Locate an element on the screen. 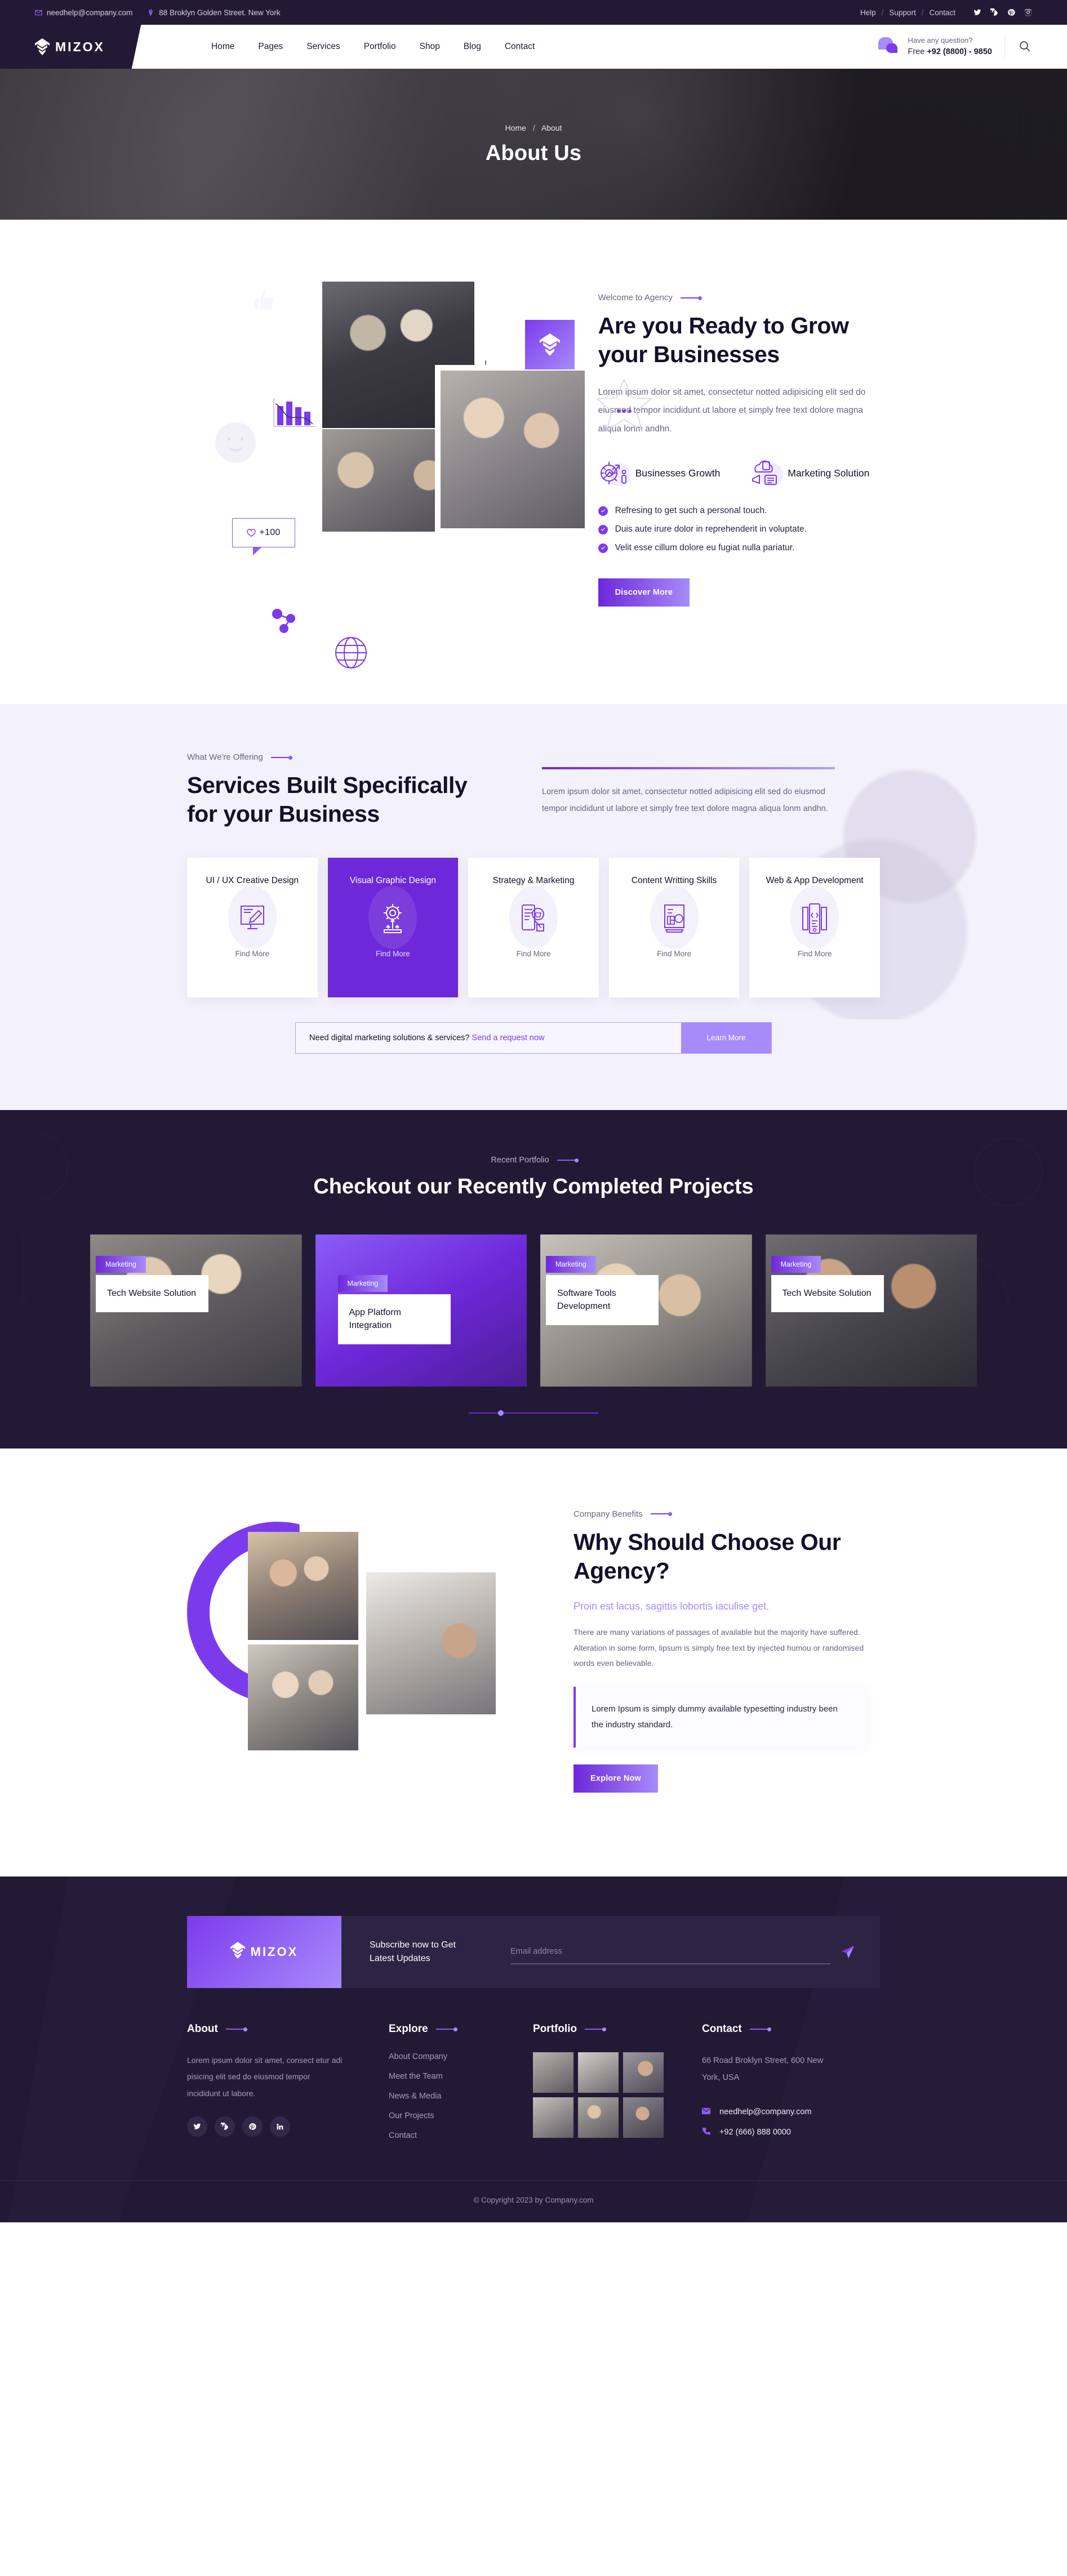 Image resolution: width=1067 pixels, height=2576 pixels. service-card-web-app-dev: Web & App Development Find More is located at coordinates (814, 927).